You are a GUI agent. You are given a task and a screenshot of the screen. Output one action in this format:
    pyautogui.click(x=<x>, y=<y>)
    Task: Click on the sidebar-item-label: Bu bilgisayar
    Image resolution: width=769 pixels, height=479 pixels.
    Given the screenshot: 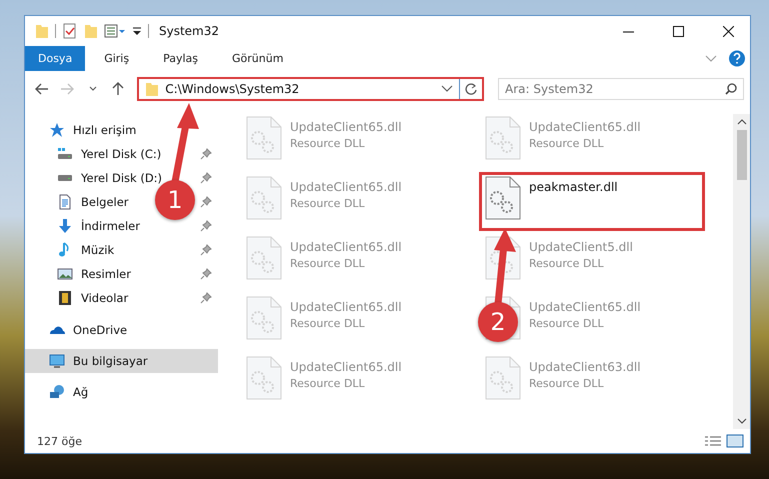 What is the action you would take?
    pyautogui.click(x=110, y=361)
    